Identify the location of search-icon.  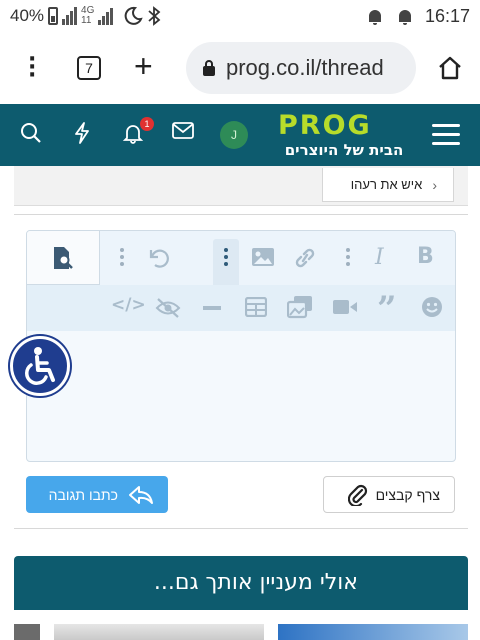
(31, 133).